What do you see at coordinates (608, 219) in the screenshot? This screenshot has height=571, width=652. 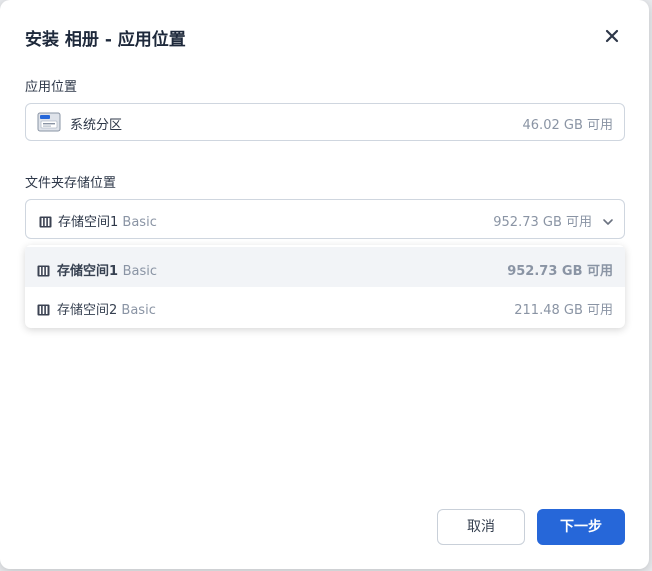 I see `chevron-down-icon` at bounding box center [608, 219].